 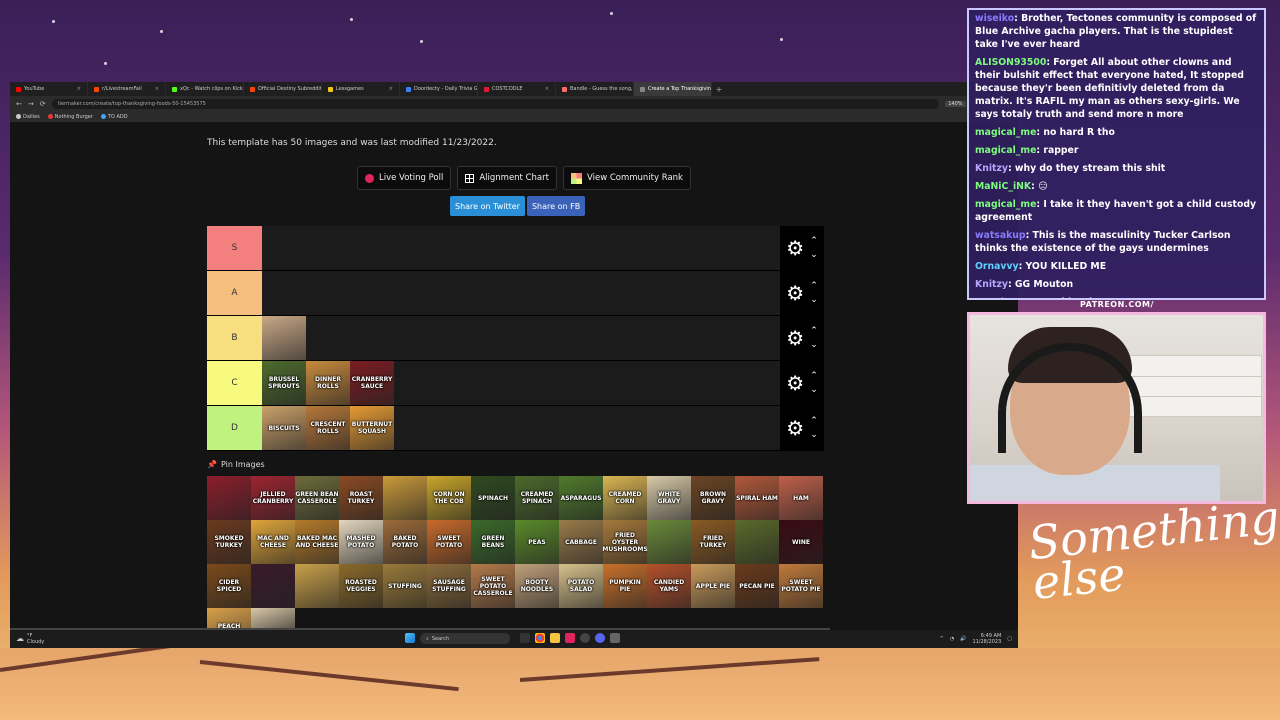 I want to click on food-tile: CORN ON THE COB, so click(x=449, y=498).